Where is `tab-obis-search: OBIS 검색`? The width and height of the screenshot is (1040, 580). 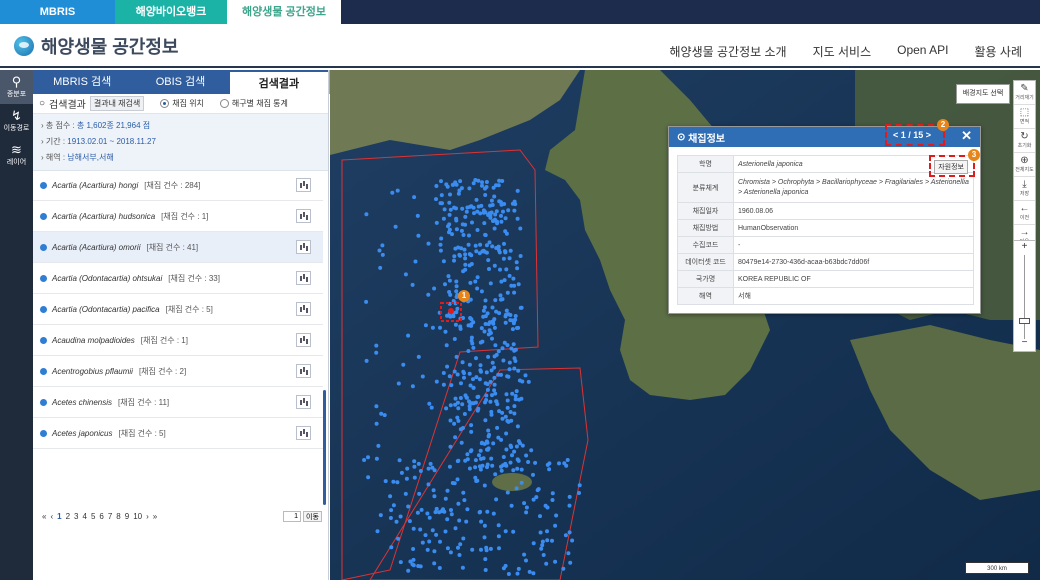 tab-obis-search: OBIS 검색 is located at coordinates (180, 82).